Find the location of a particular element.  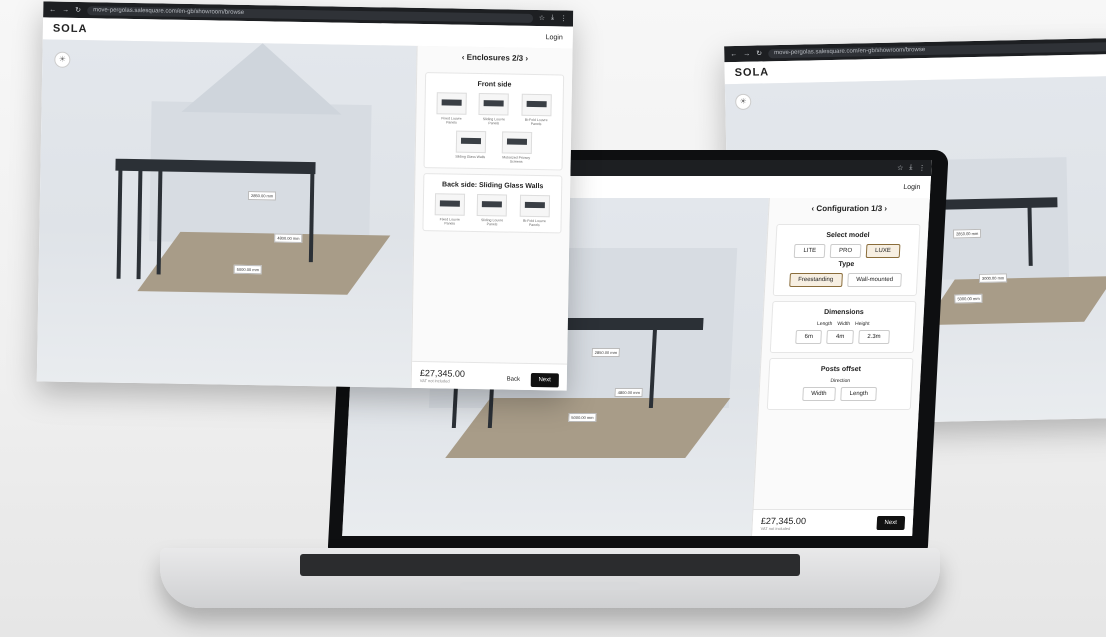

direction-width-button: Width is located at coordinates (818, 394).